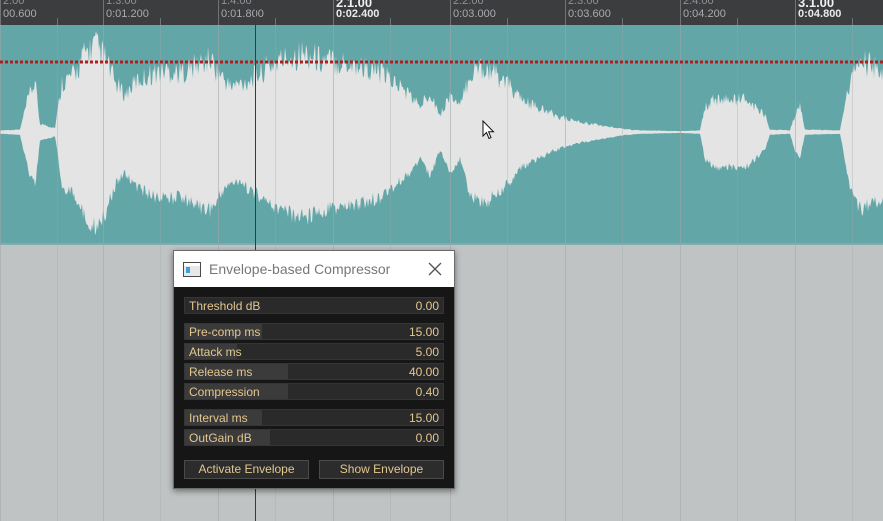  What do you see at coordinates (358, 14) in the screenshot?
I see `ruler-time-label: 0:02.400` at bounding box center [358, 14].